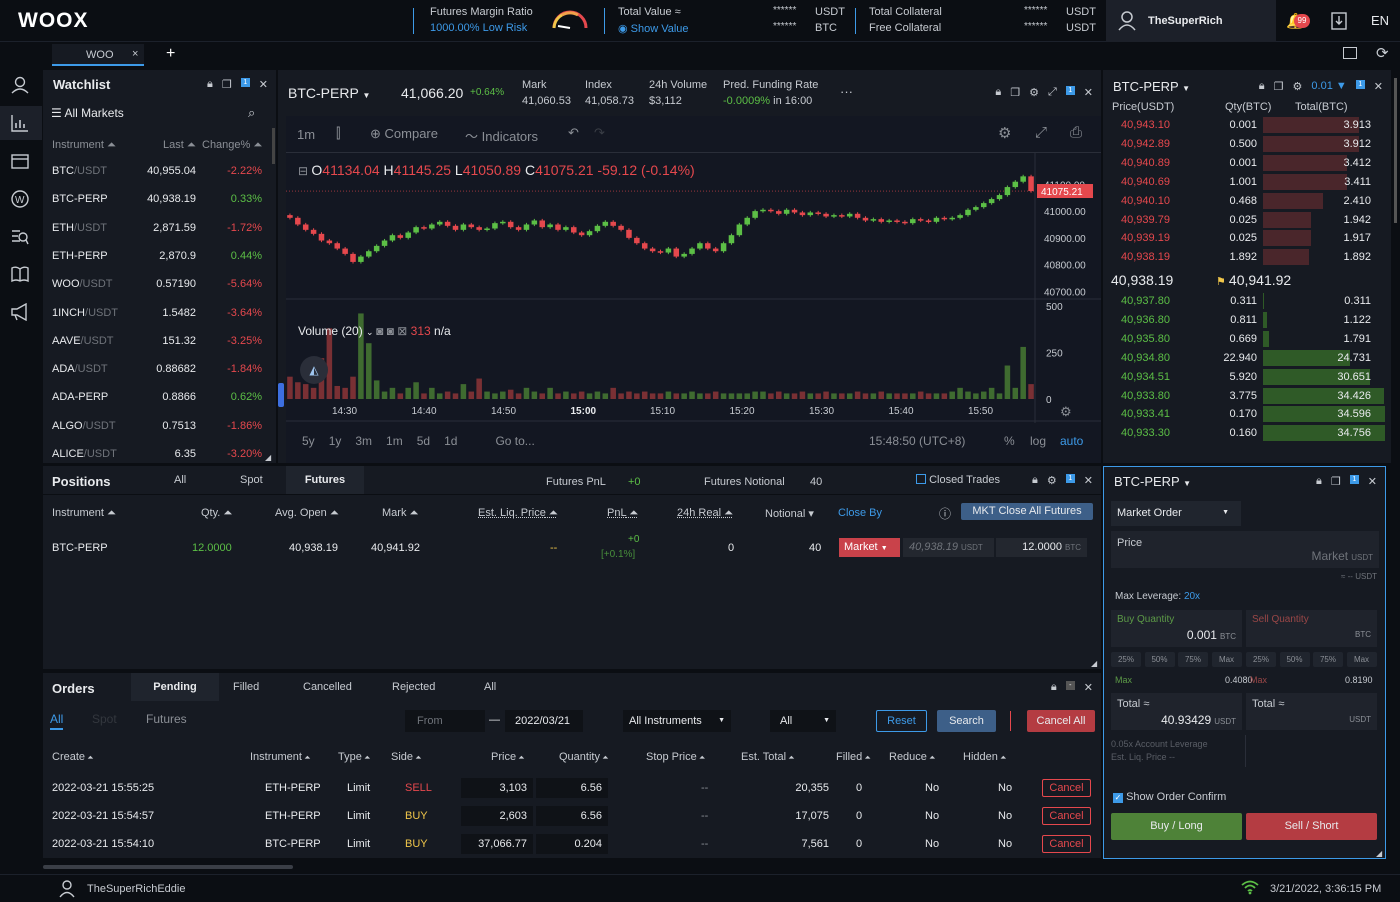  What do you see at coordinates (306, 134) in the screenshot?
I see `interval-selector: 1m` at bounding box center [306, 134].